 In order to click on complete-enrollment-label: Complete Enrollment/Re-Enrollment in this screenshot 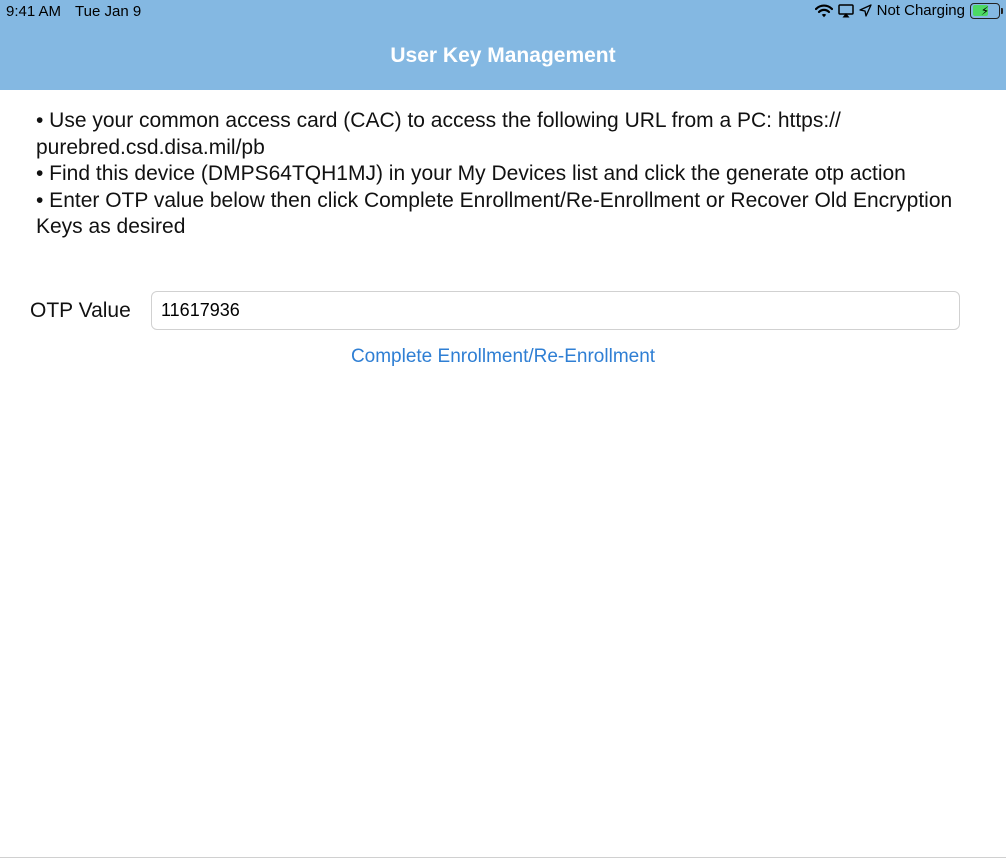, I will do `click(503, 356)`.